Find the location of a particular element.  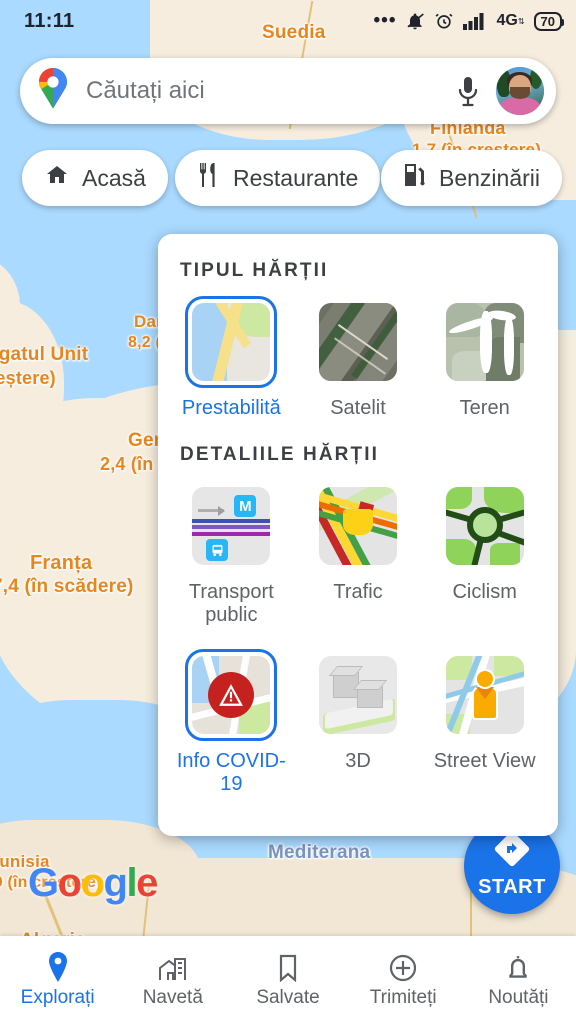

covid-info-thumbnail is located at coordinates (231, 695).